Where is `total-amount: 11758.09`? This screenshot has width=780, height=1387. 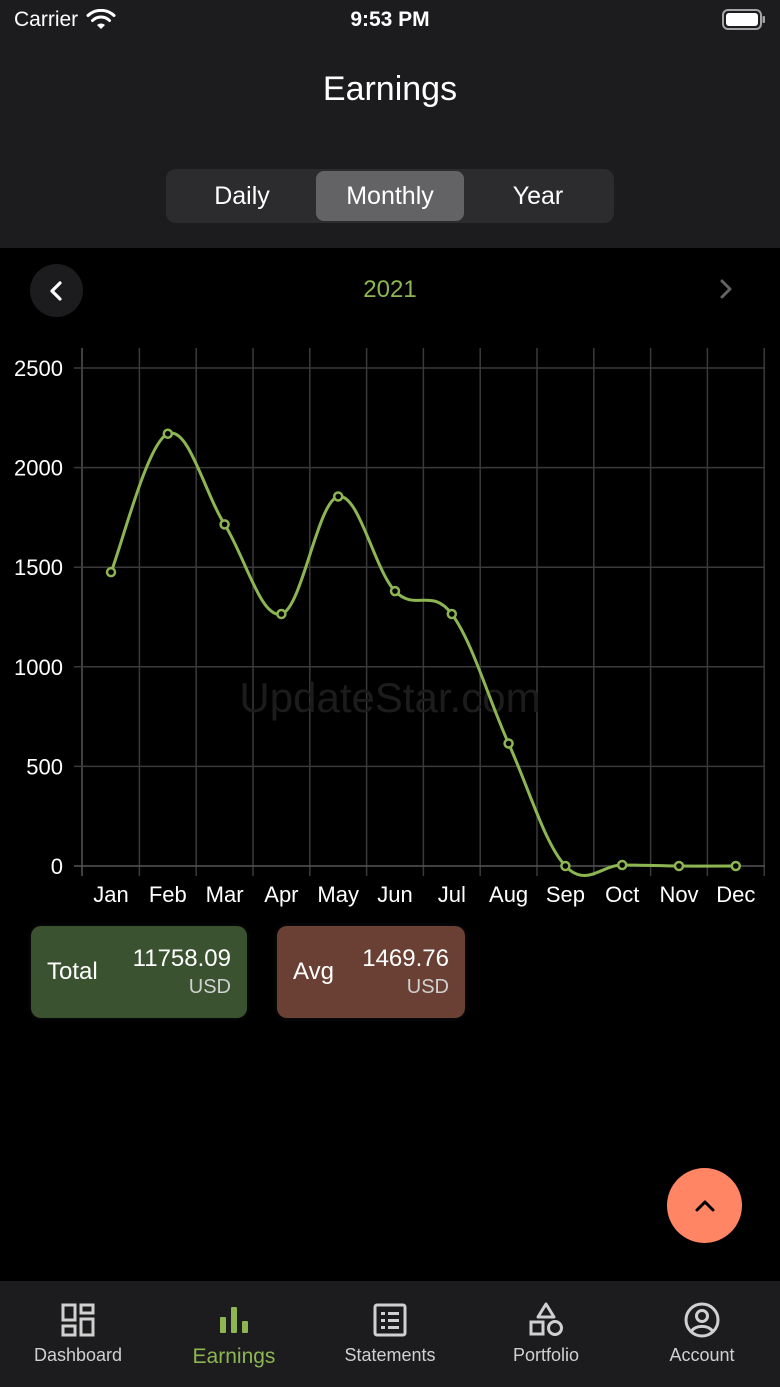 total-amount: 11758.09 is located at coordinates (181, 958).